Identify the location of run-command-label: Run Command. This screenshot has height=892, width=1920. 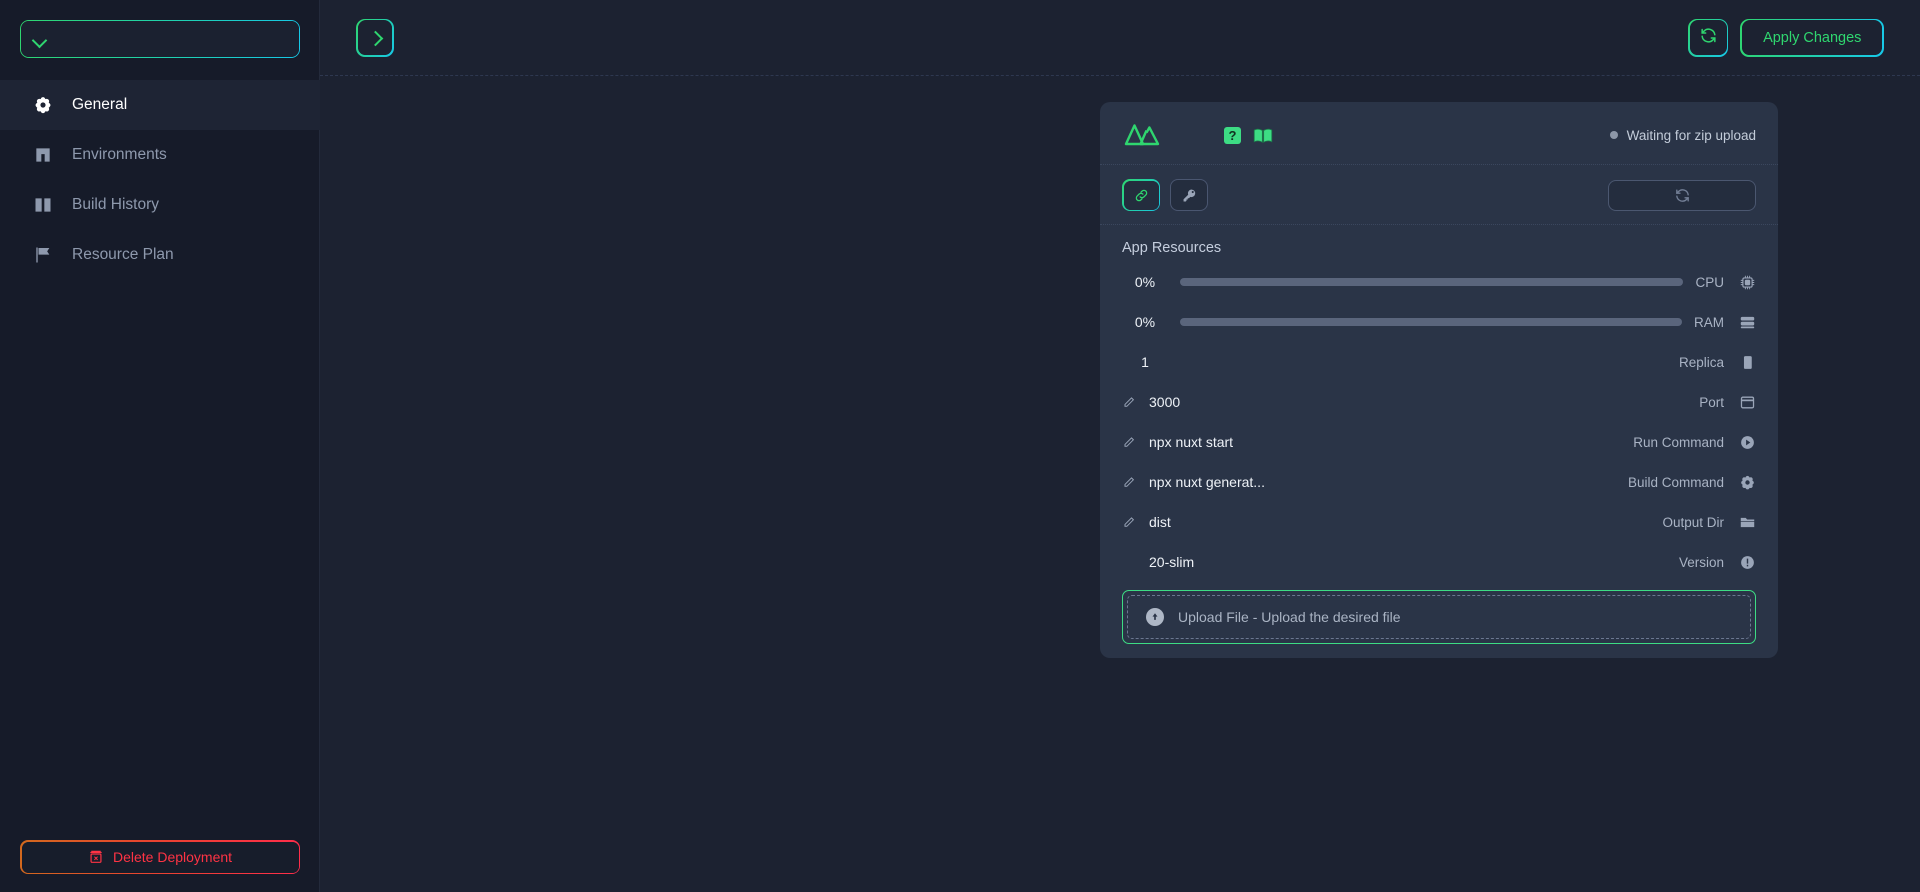
(1678, 442).